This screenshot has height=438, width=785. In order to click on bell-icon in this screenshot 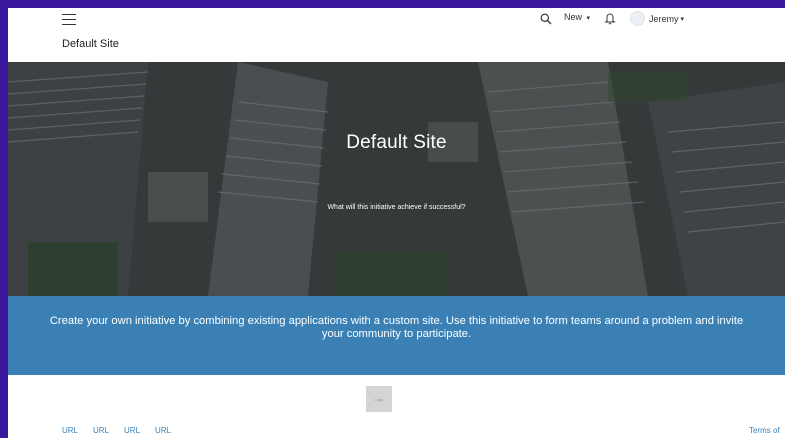, I will do `click(610, 18)`.